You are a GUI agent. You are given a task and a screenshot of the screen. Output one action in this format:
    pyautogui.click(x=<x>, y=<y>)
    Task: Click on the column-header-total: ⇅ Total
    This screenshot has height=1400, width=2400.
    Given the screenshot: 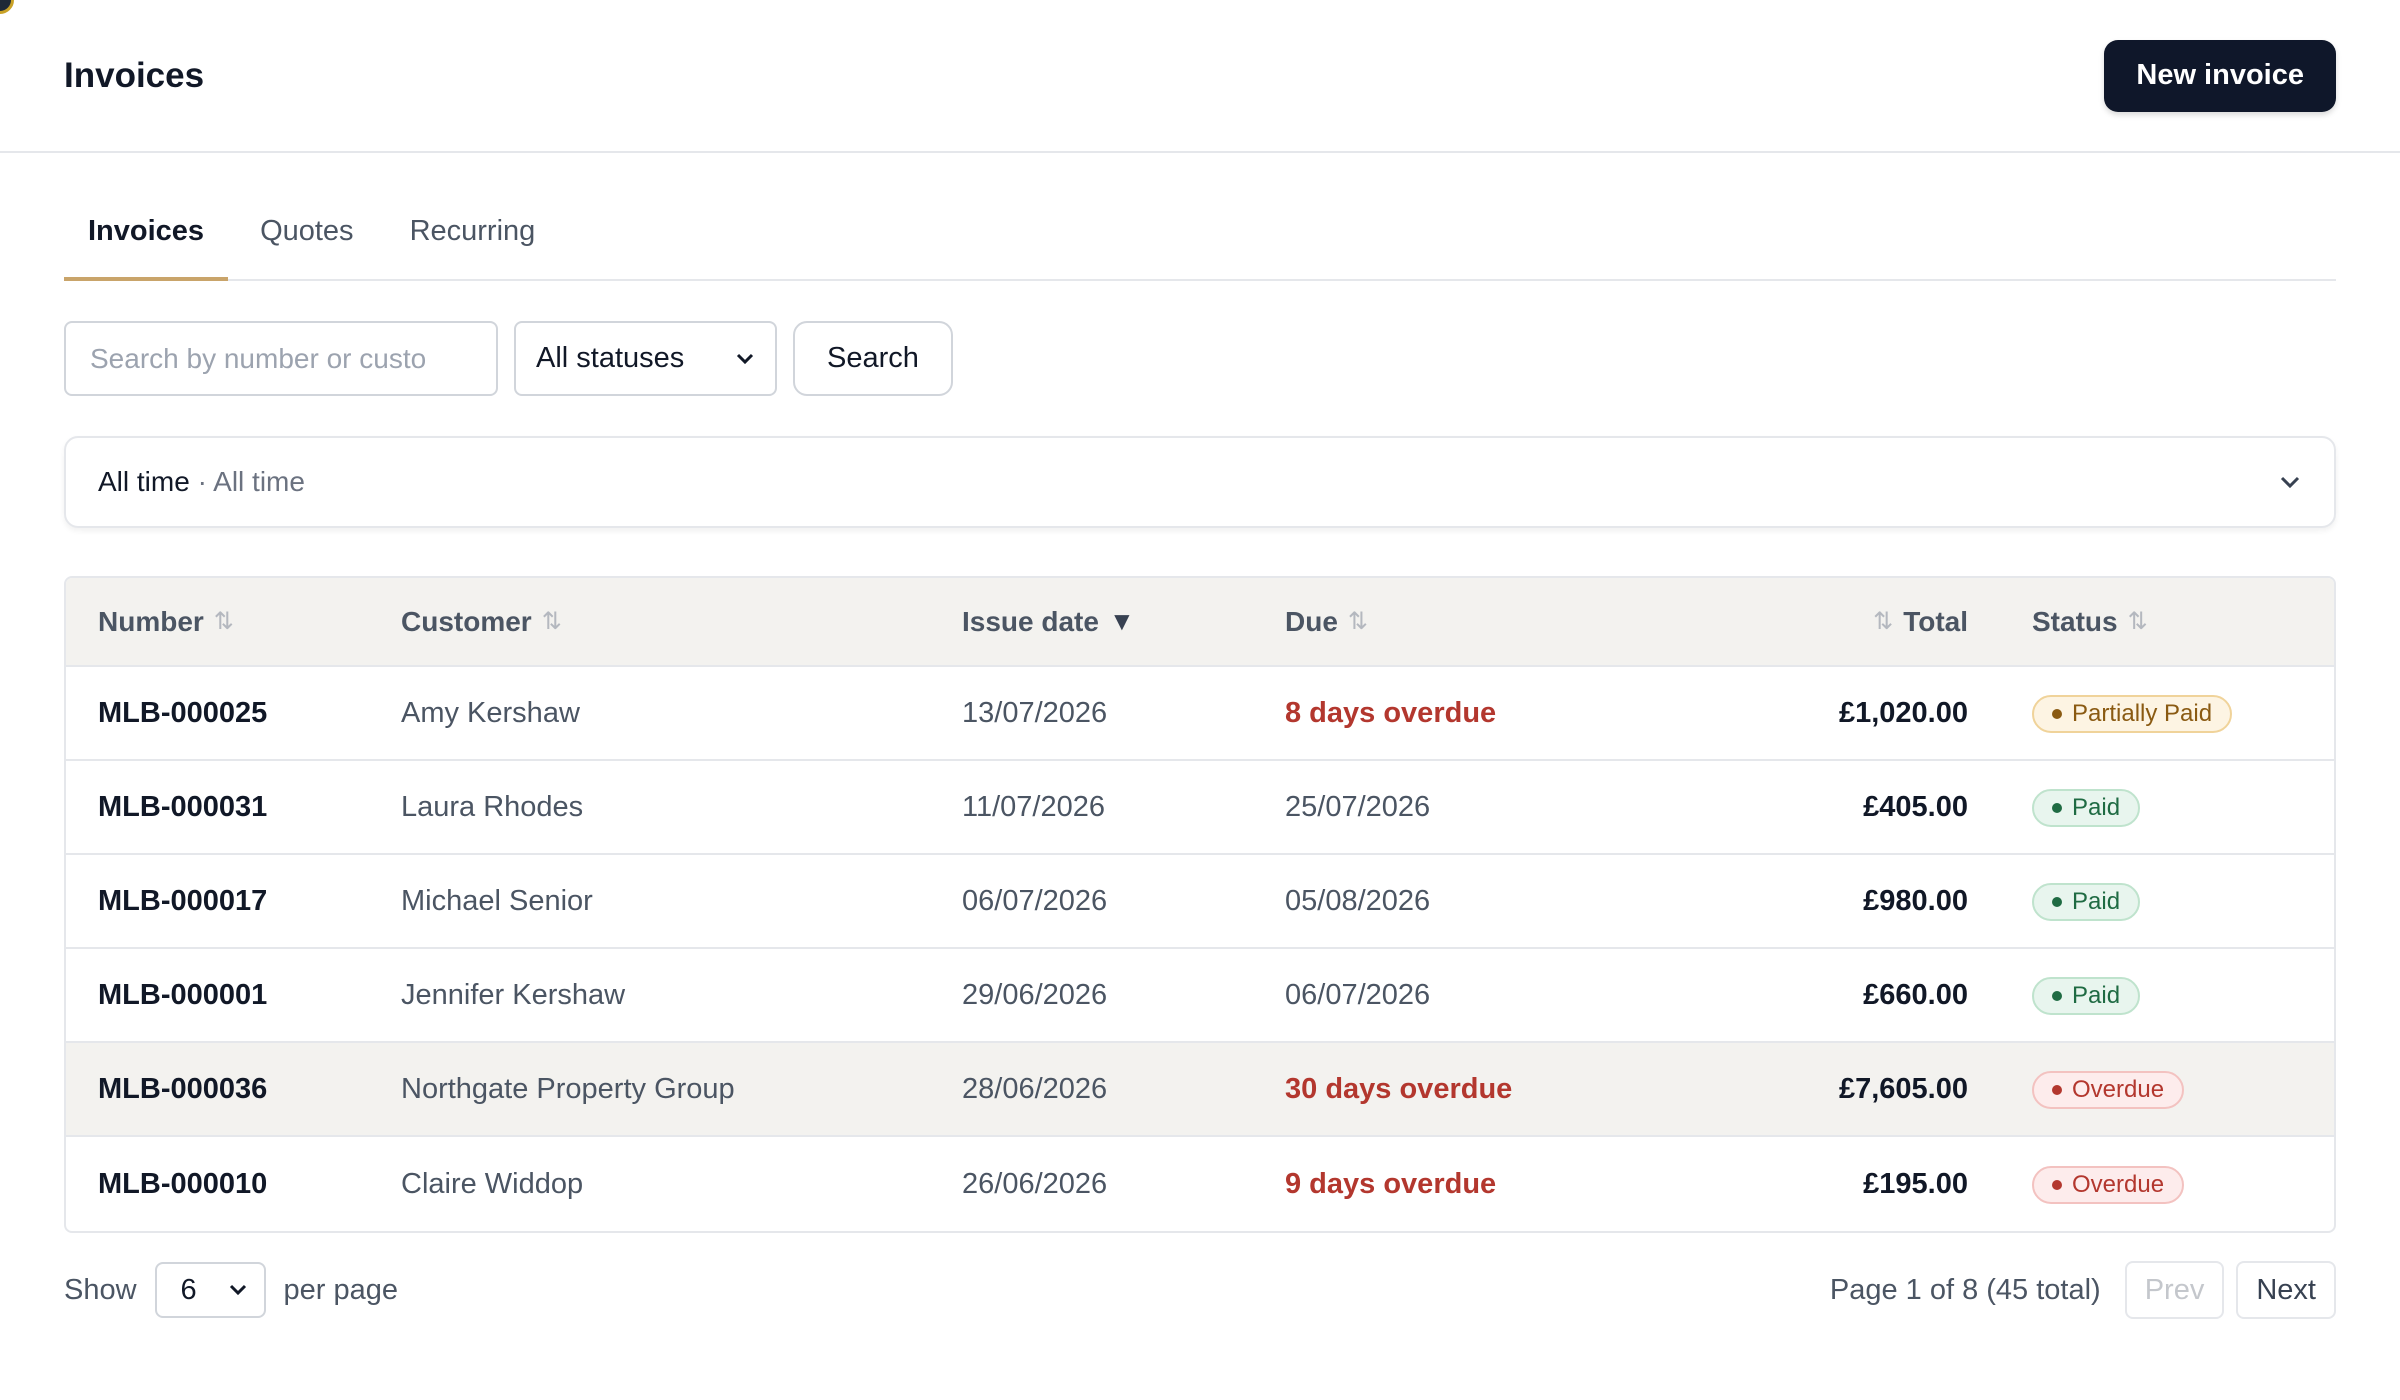 What is the action you would take?
    pyautogui.click(x=1786, y=622)
    